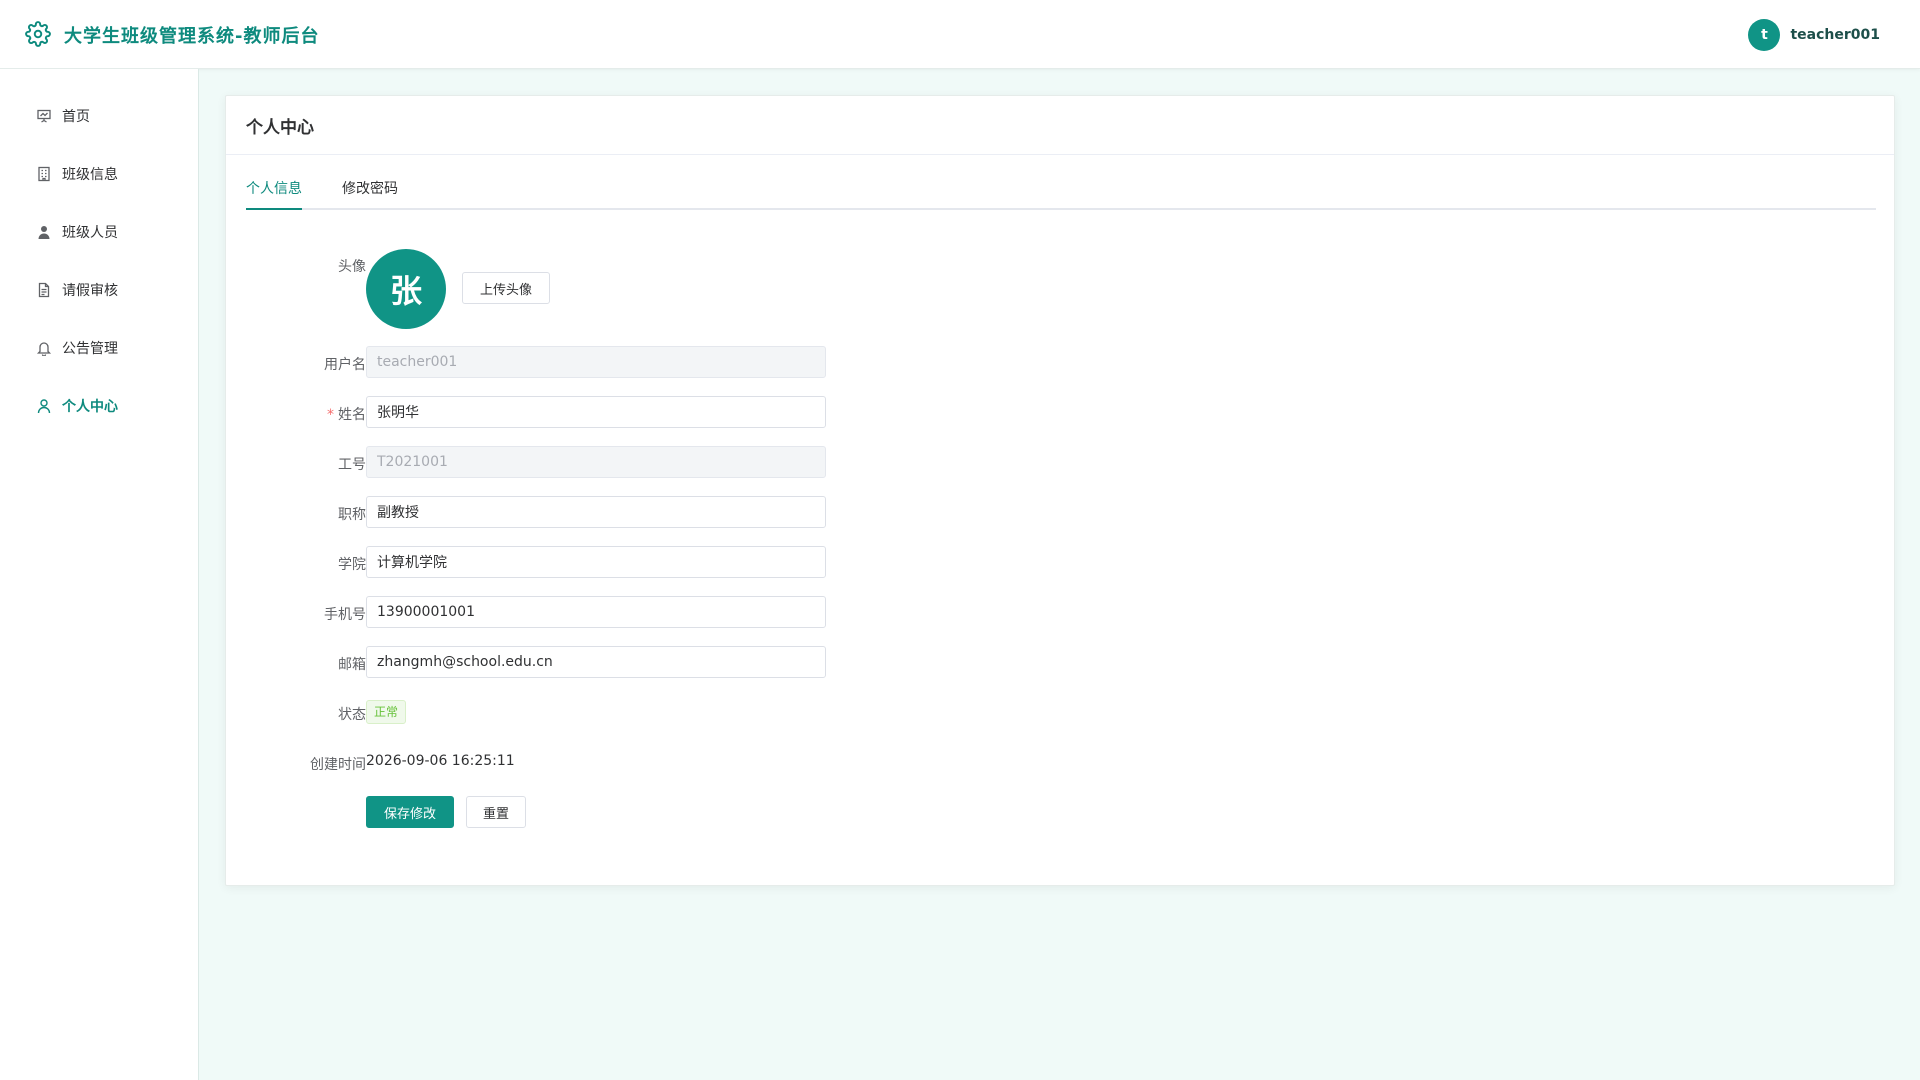 Image resolution: width=1920 pixels, height=1080 pixels. Describe the element at coordinates (90, 407) in the screenshot. I see `sidebar-item-label: 个人中心` at that location.